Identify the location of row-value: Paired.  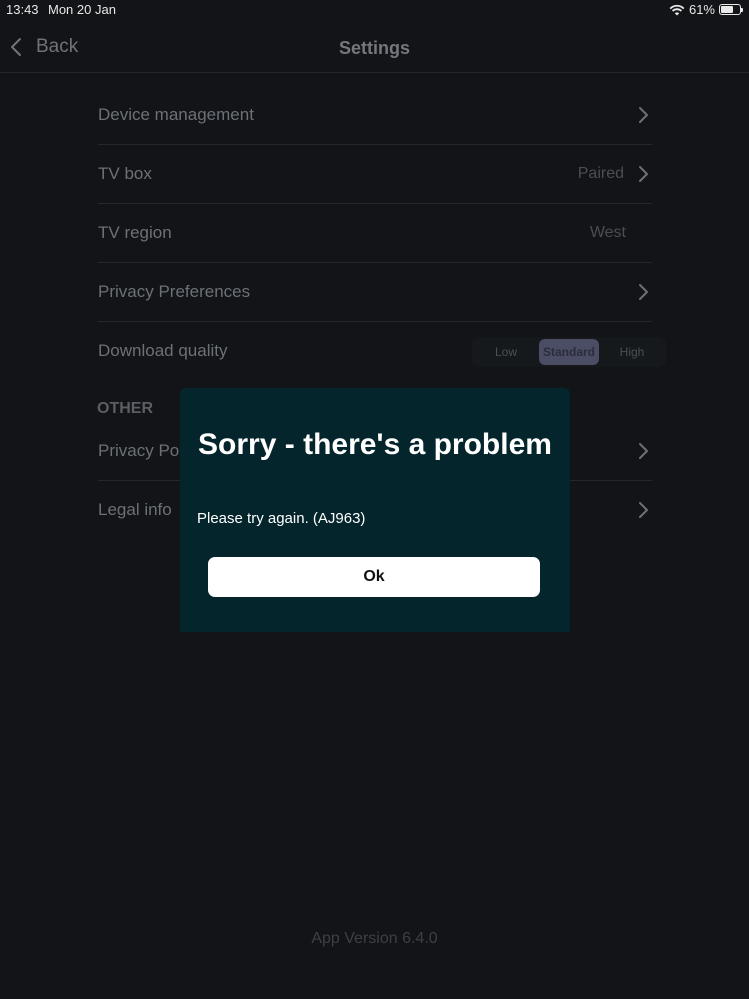
(600, 173).